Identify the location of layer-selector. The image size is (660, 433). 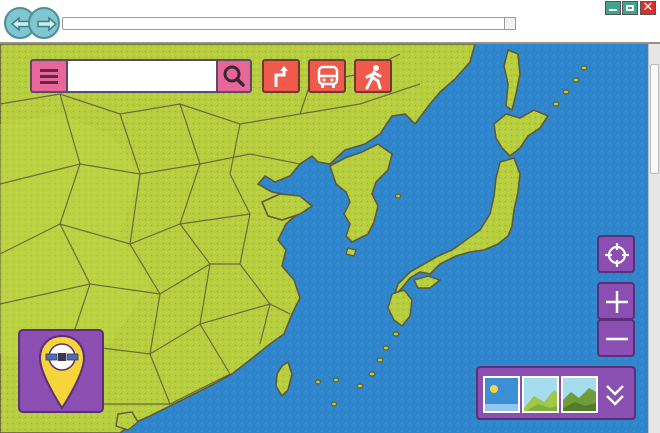
(556, 393).